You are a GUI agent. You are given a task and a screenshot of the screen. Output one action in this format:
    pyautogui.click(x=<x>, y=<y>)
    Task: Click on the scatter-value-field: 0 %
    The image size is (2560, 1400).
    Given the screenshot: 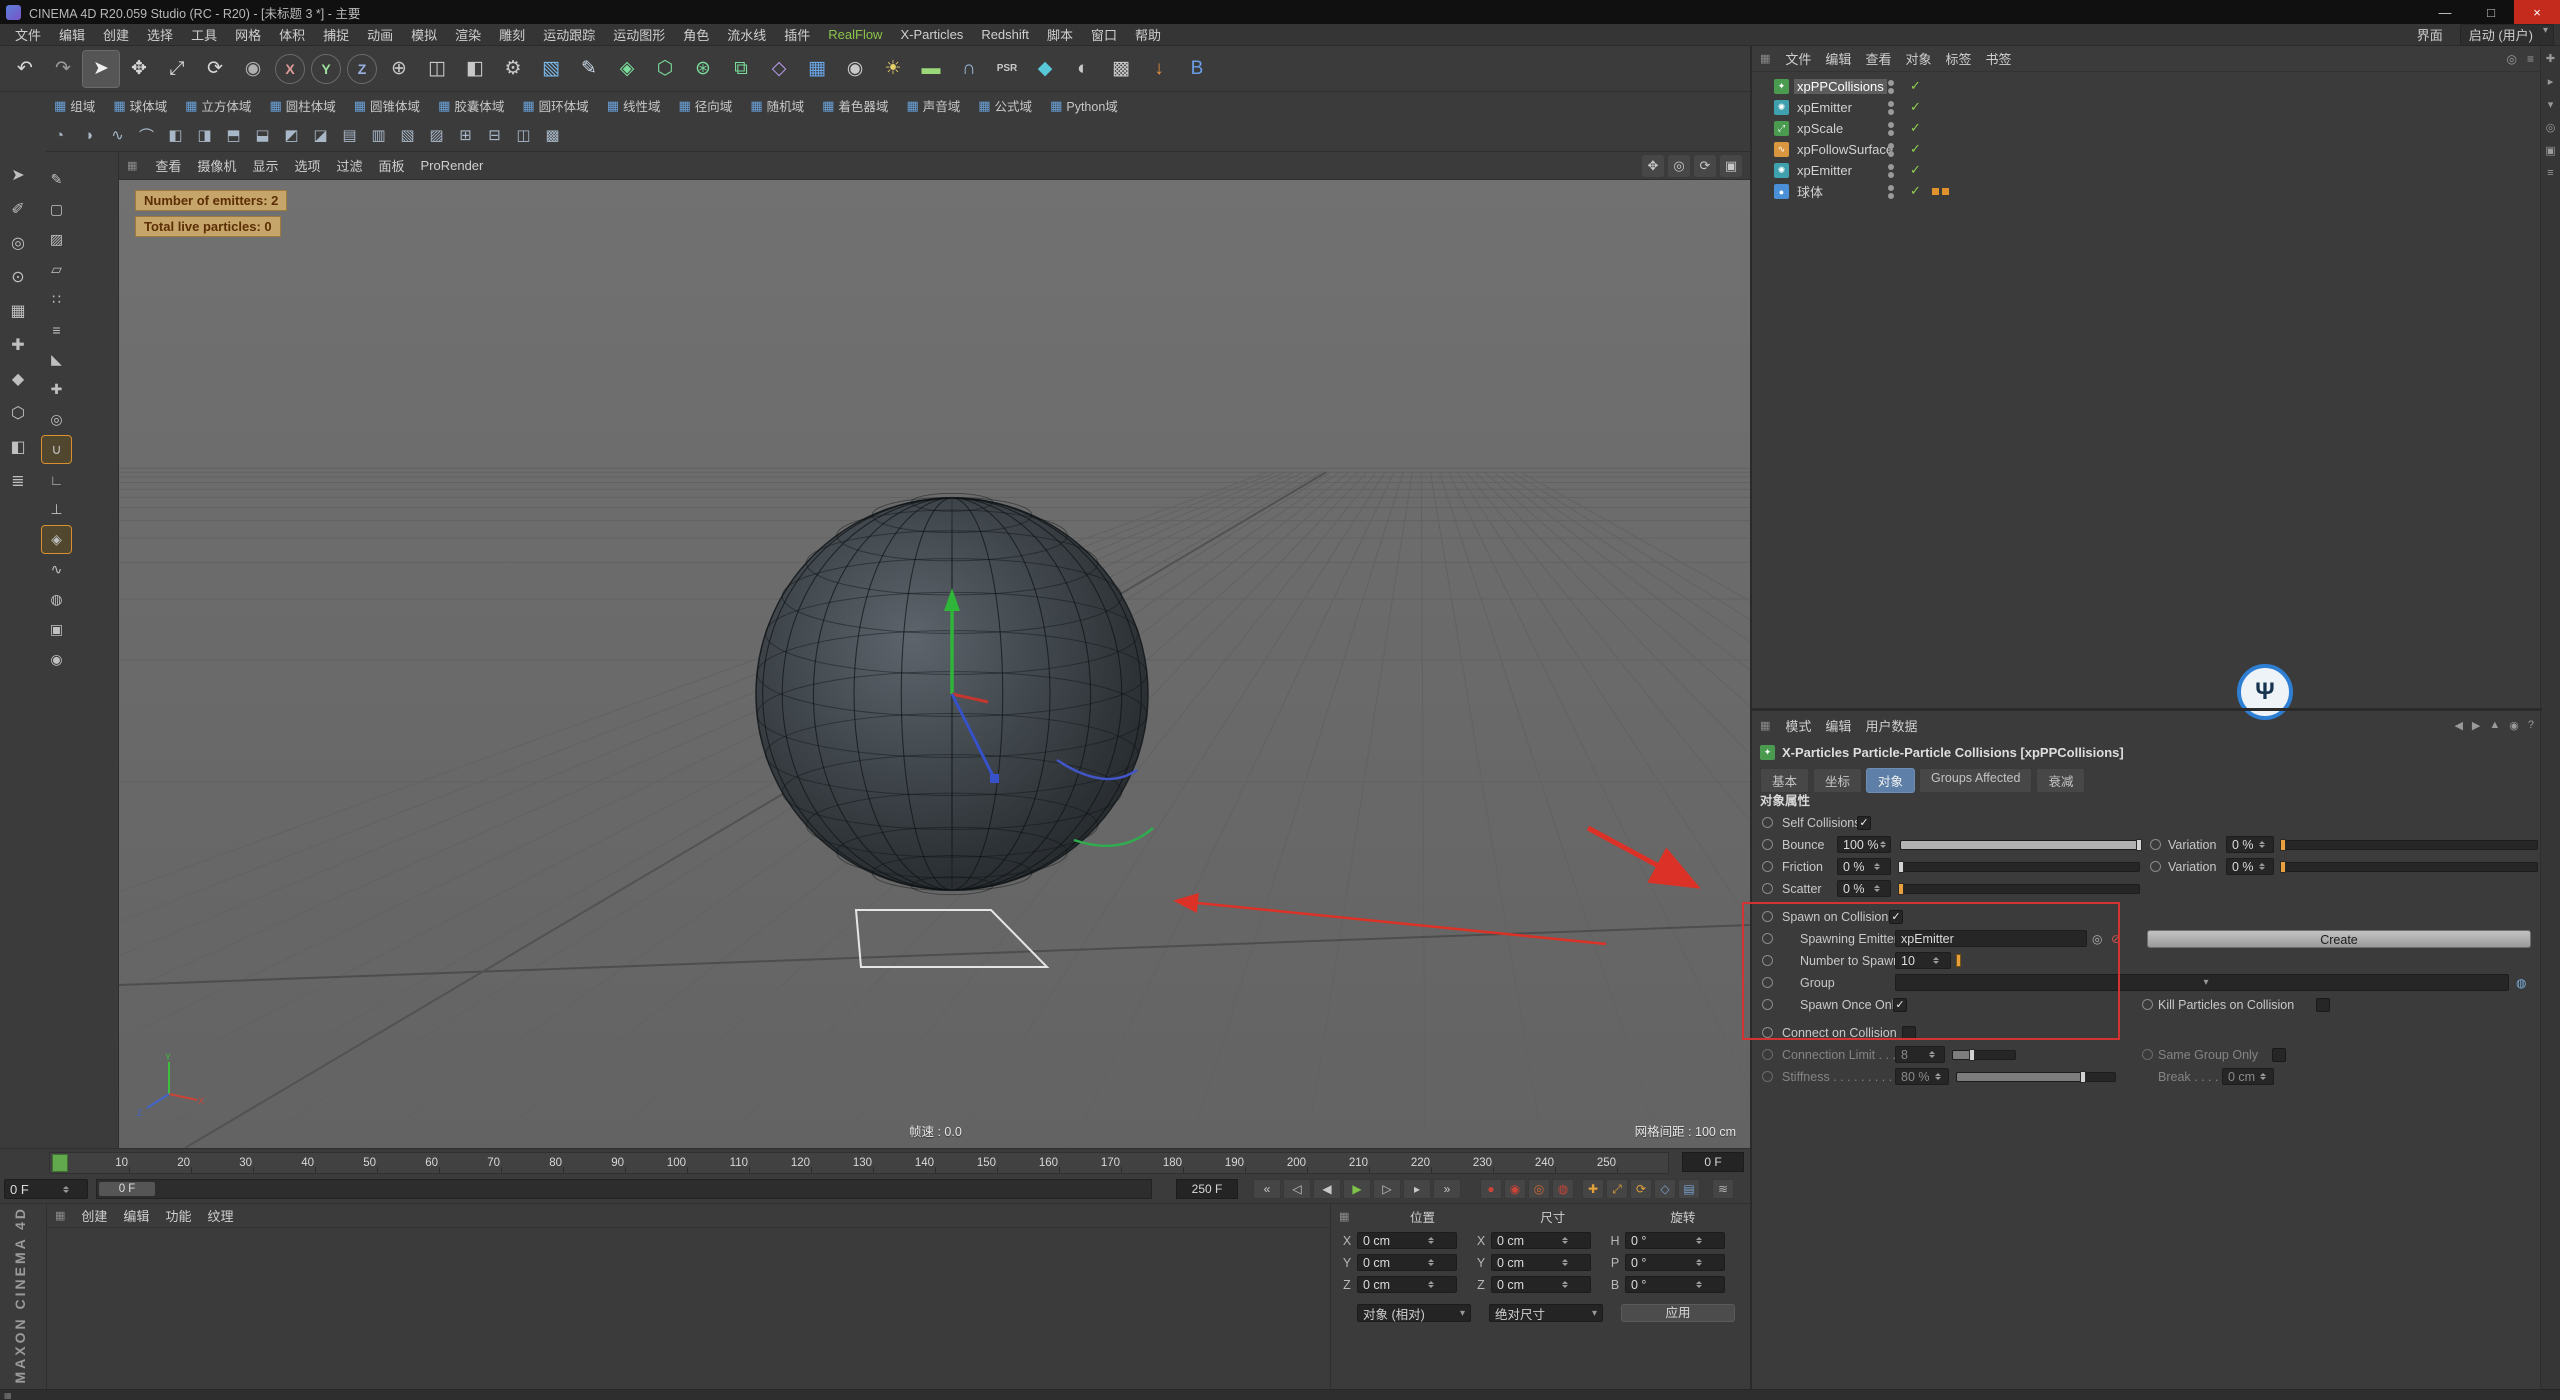 What is the action you would take?
    pyautogui.click(x=1864, y=888)
    